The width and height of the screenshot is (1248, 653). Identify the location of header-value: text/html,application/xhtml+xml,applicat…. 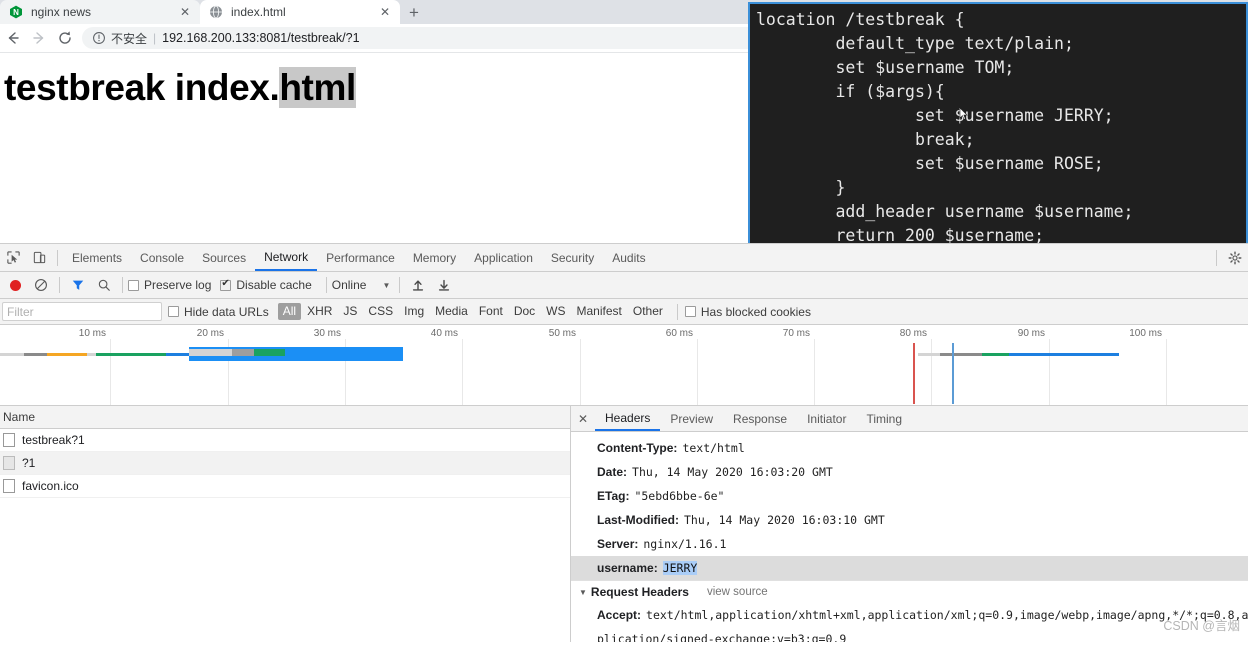
(947, 615).